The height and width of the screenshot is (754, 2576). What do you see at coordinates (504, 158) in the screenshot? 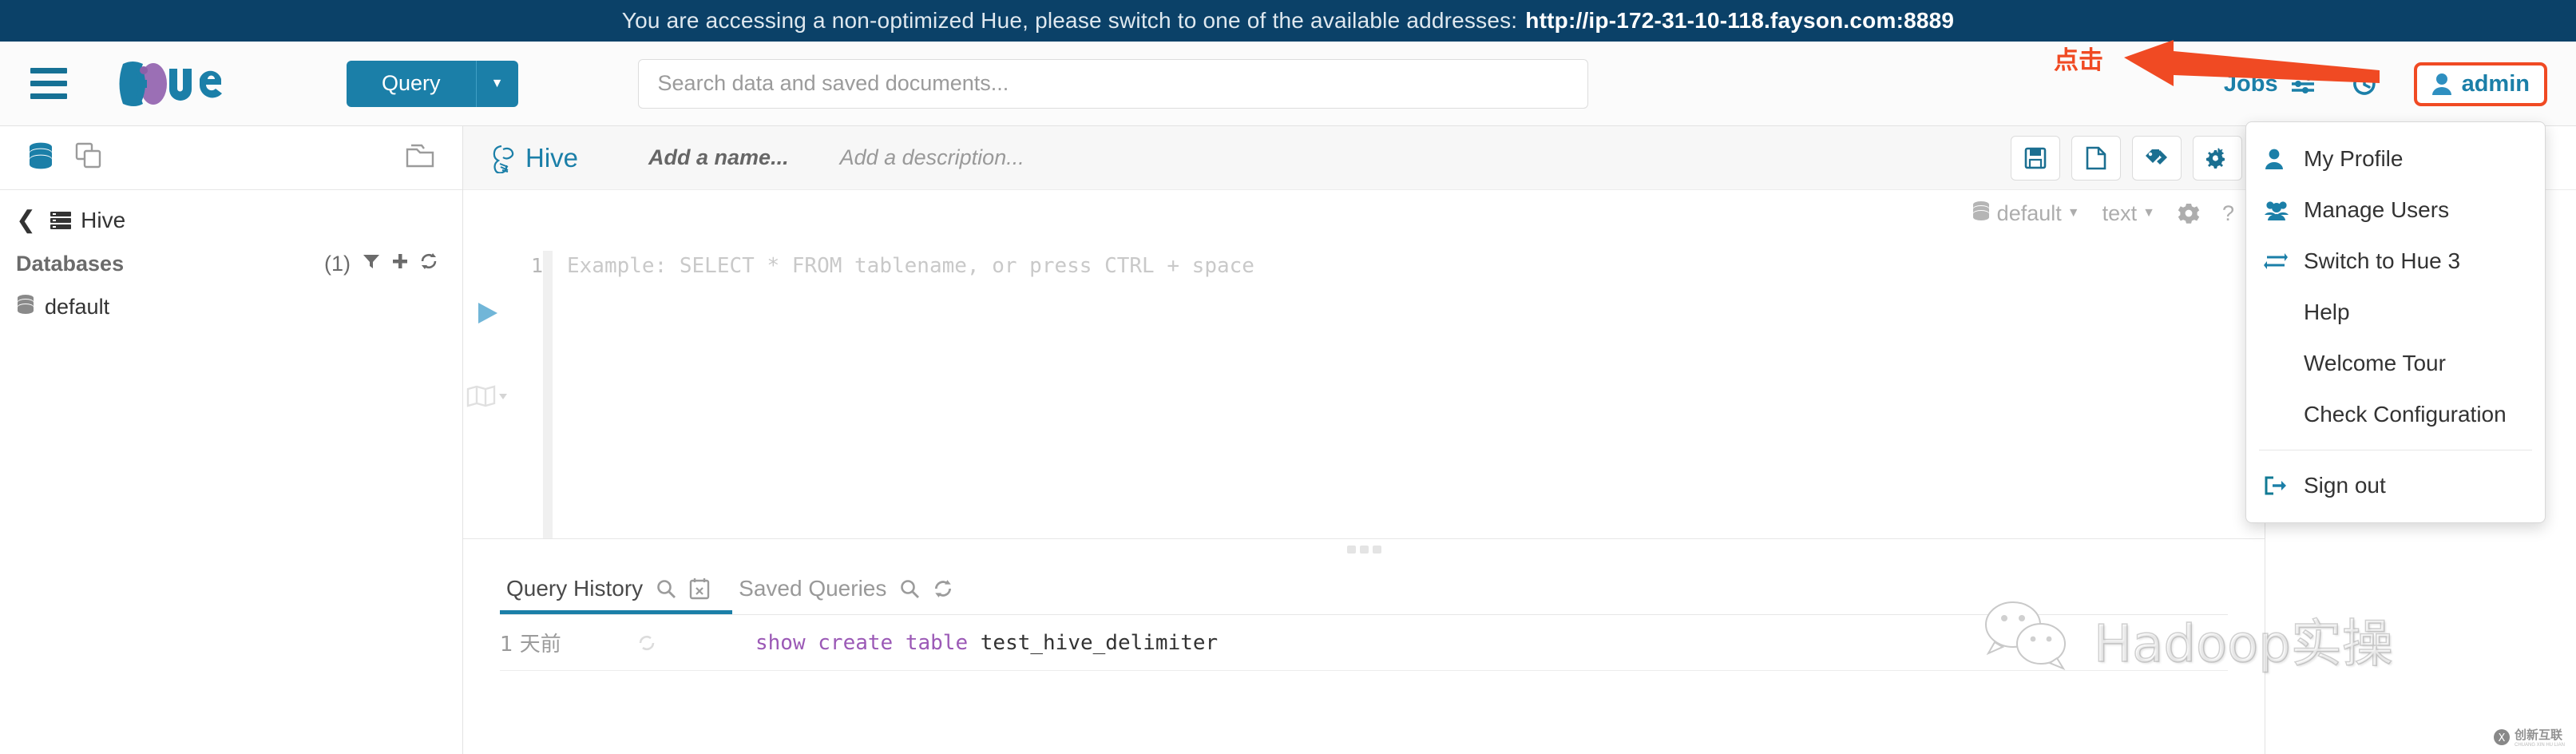
I see `hive-bee-icon` at bounding box center [504, 158].